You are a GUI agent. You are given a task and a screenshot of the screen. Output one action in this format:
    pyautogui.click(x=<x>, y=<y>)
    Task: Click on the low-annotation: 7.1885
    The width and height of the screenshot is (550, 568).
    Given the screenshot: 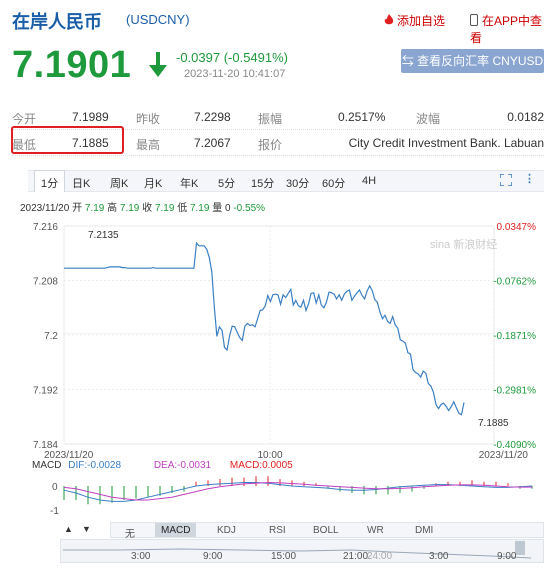 What is the action you would take?
    pyautogui.click(x=493, y=423)
    